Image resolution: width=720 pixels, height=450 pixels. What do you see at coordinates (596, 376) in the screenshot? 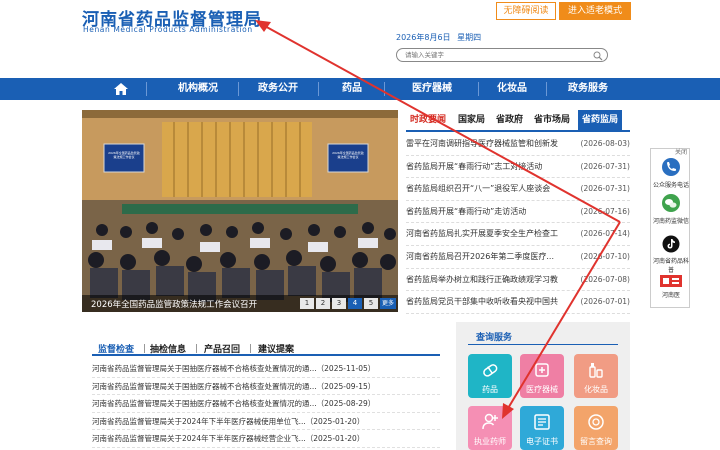
I see `query-cosmetics-button: 化妆品` at bounding box center [596, 376].